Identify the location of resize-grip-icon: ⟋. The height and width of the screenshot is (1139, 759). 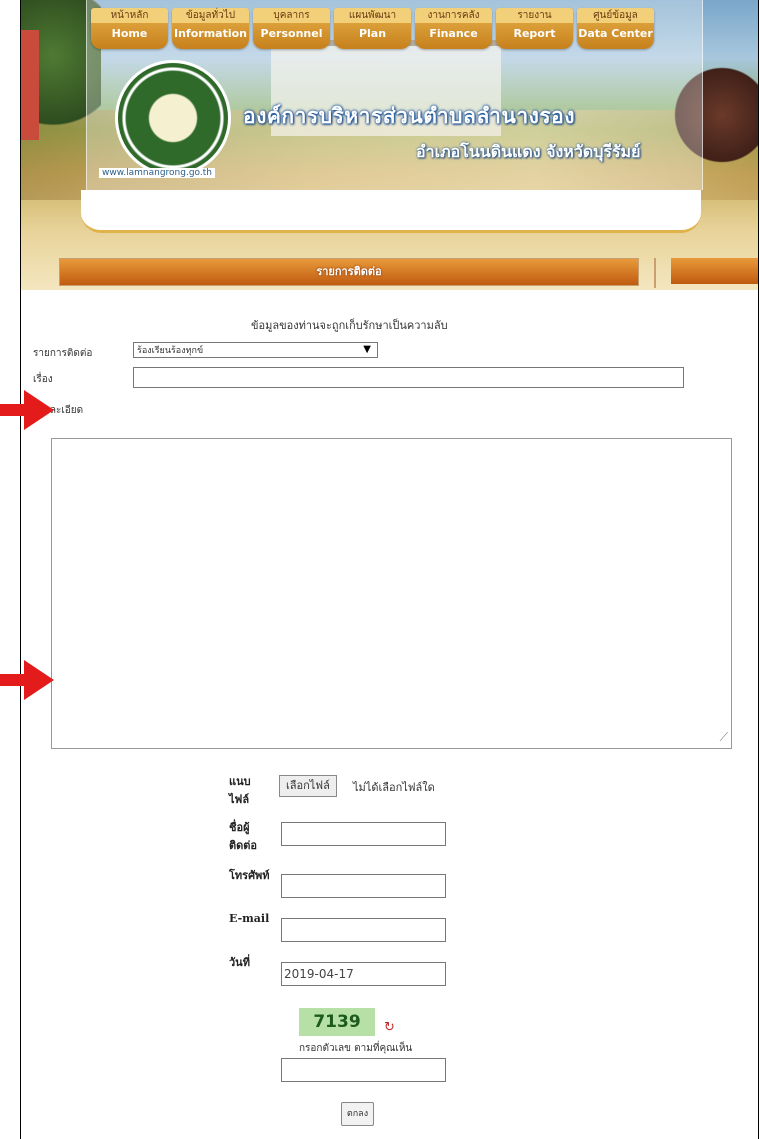
(724, 737).